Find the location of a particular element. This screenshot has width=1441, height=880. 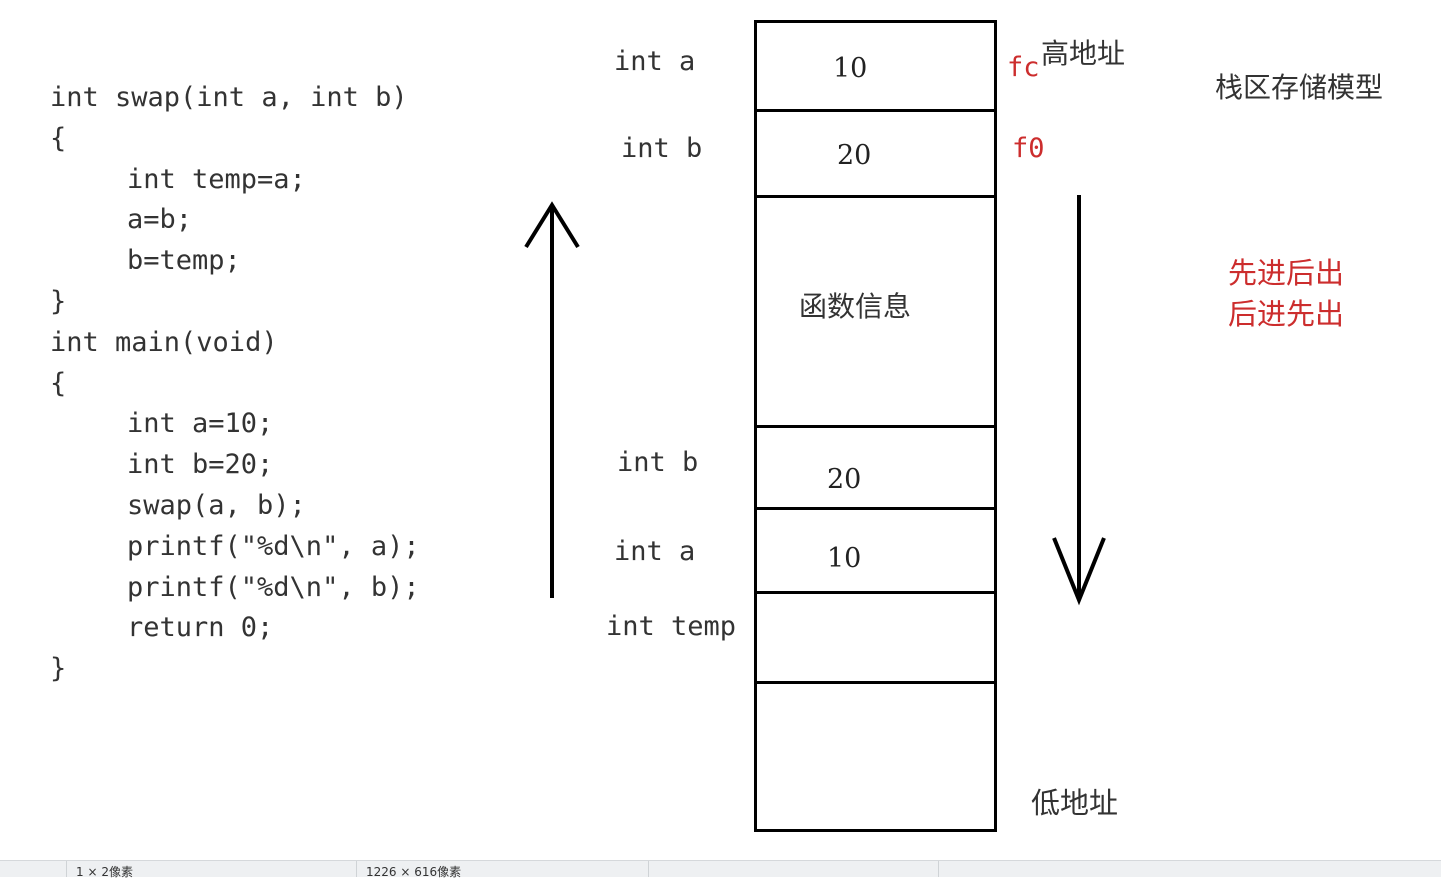

status-selection-size: 1 × 2像素 is located at coordinates (104, 872).